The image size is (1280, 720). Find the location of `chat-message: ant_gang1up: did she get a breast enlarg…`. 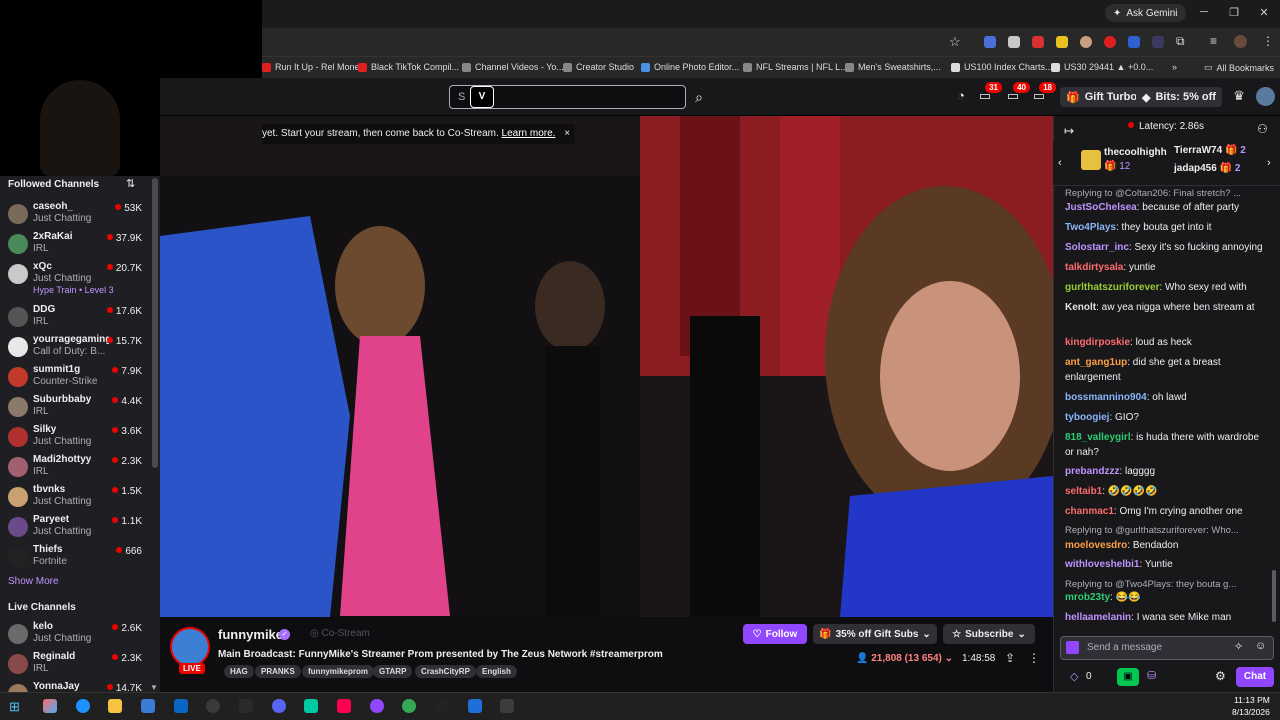

chat-message: ant_gang1up: did she get a breast enlarg… is located at coordinates (1165, 370).